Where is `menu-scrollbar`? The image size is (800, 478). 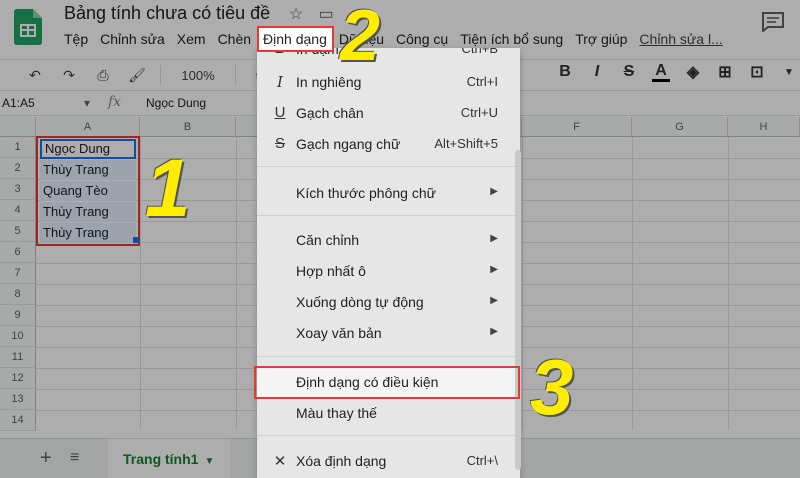
menu-scrollbar is located at coordinates (518, 310).